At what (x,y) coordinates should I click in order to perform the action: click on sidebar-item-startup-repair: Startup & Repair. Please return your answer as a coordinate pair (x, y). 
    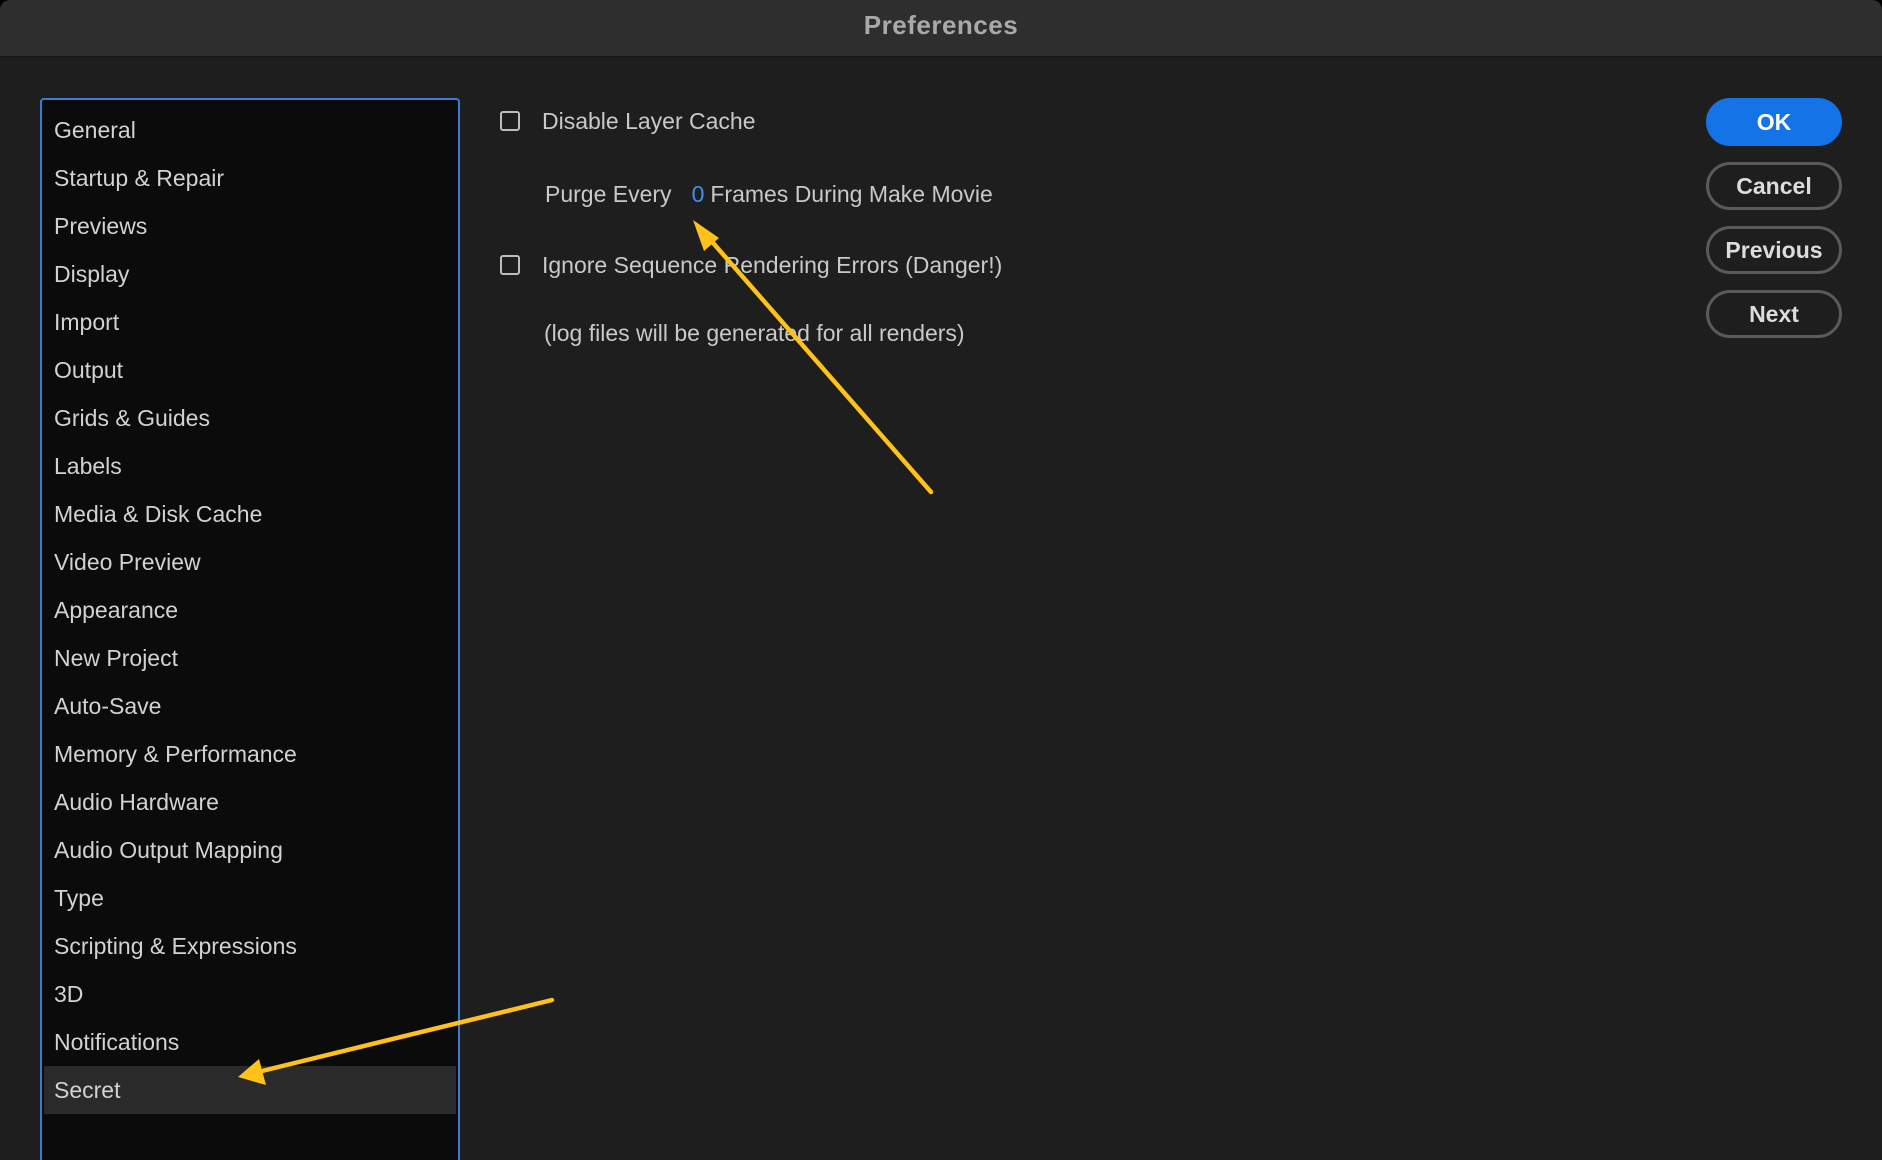
    Looking at the image, I should click on (250, 178).